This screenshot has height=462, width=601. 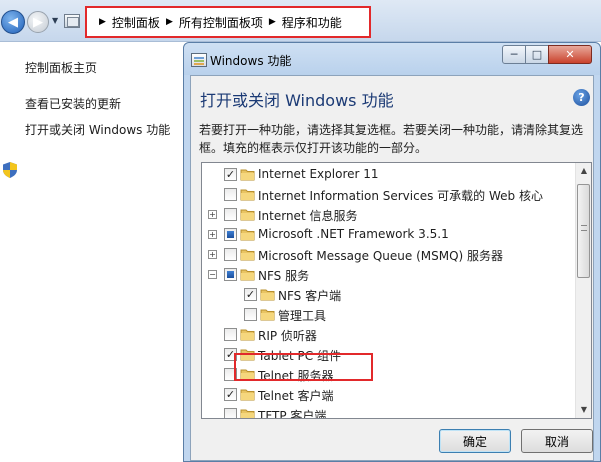 I want to click on feature-label: TFTP 客户端, so click(x=292, y=414).